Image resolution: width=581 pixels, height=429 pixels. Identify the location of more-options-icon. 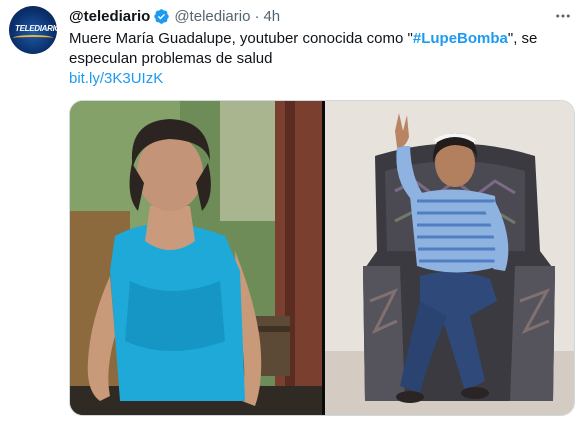
(563, 16).